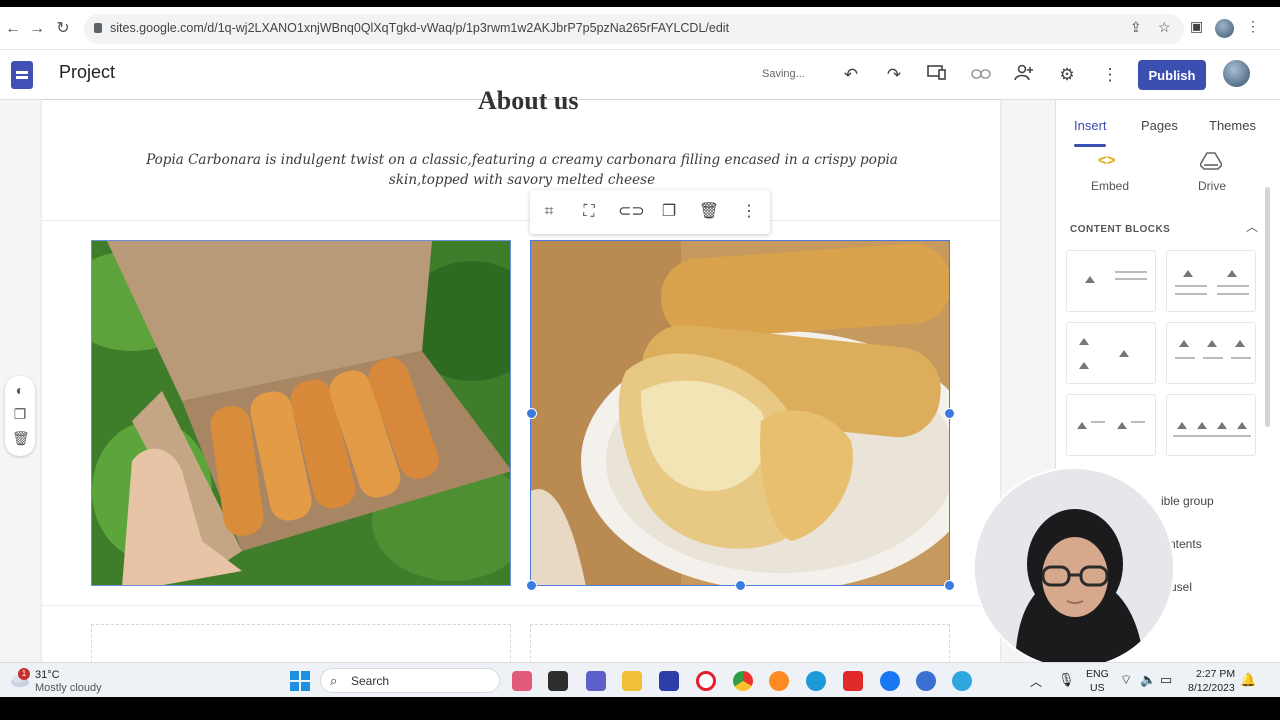 The image size is (1280, 720). What do you see at coordinates (1172, 75) in the screenshot?
I see `publish-button: Publish` at bounding box center [1172, 75].